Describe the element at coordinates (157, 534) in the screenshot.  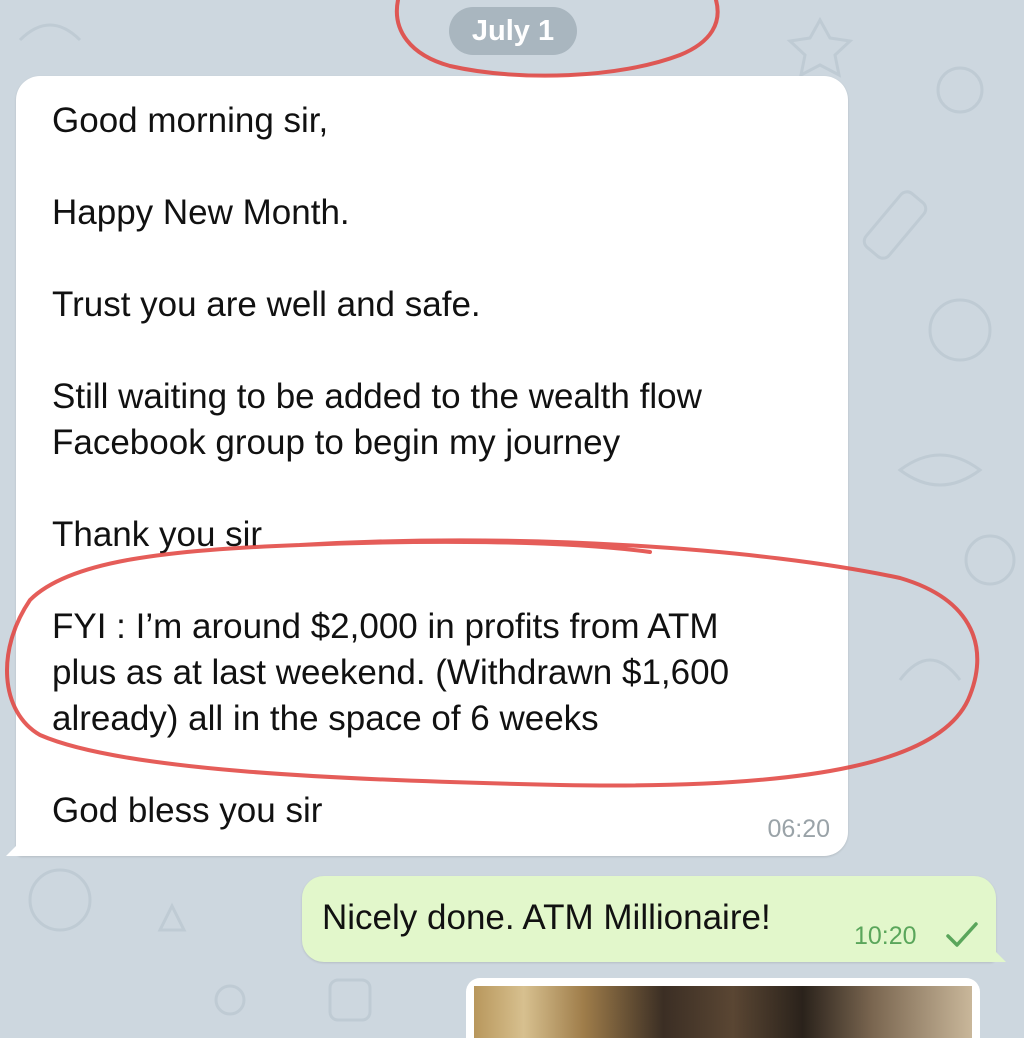
I see `message-paragraph: Thank you sir` at that location.